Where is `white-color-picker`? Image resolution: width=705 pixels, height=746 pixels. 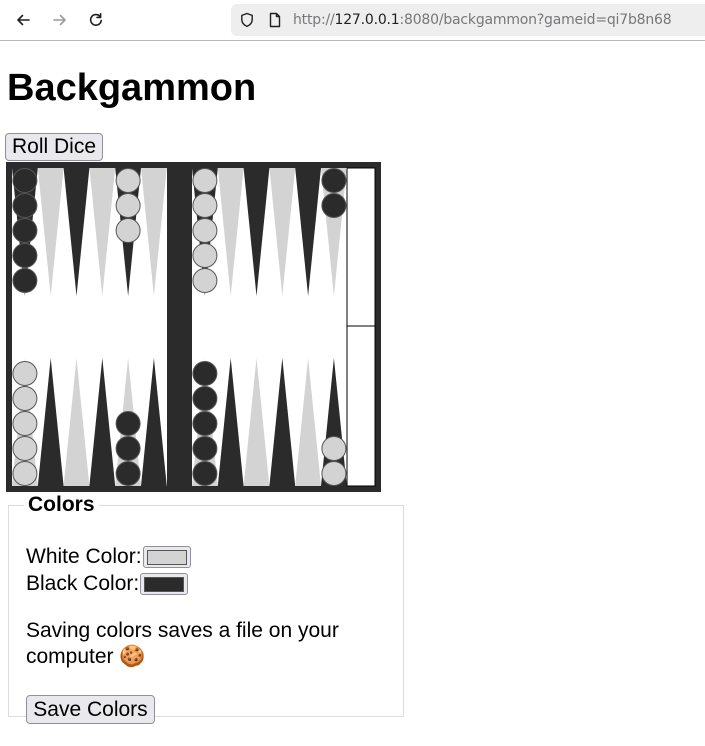
white-color-picker is located at coordinates (166, 557).